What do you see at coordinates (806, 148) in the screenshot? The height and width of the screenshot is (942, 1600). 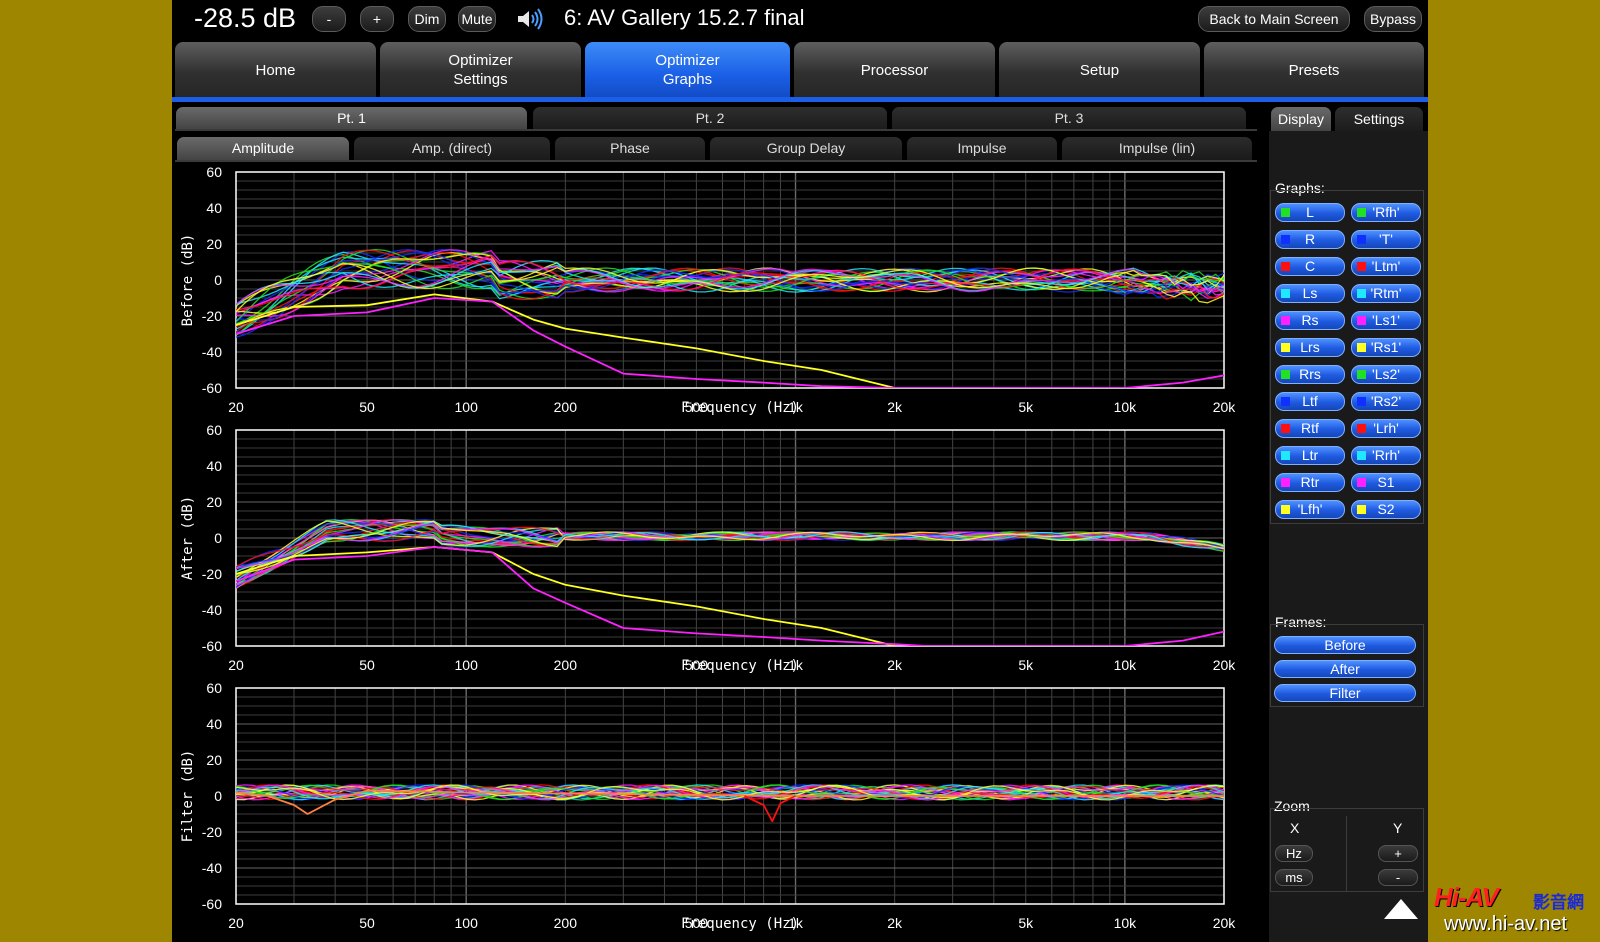 I see `tab-group-delay: Group Delay` at bounding box center [806, 148].